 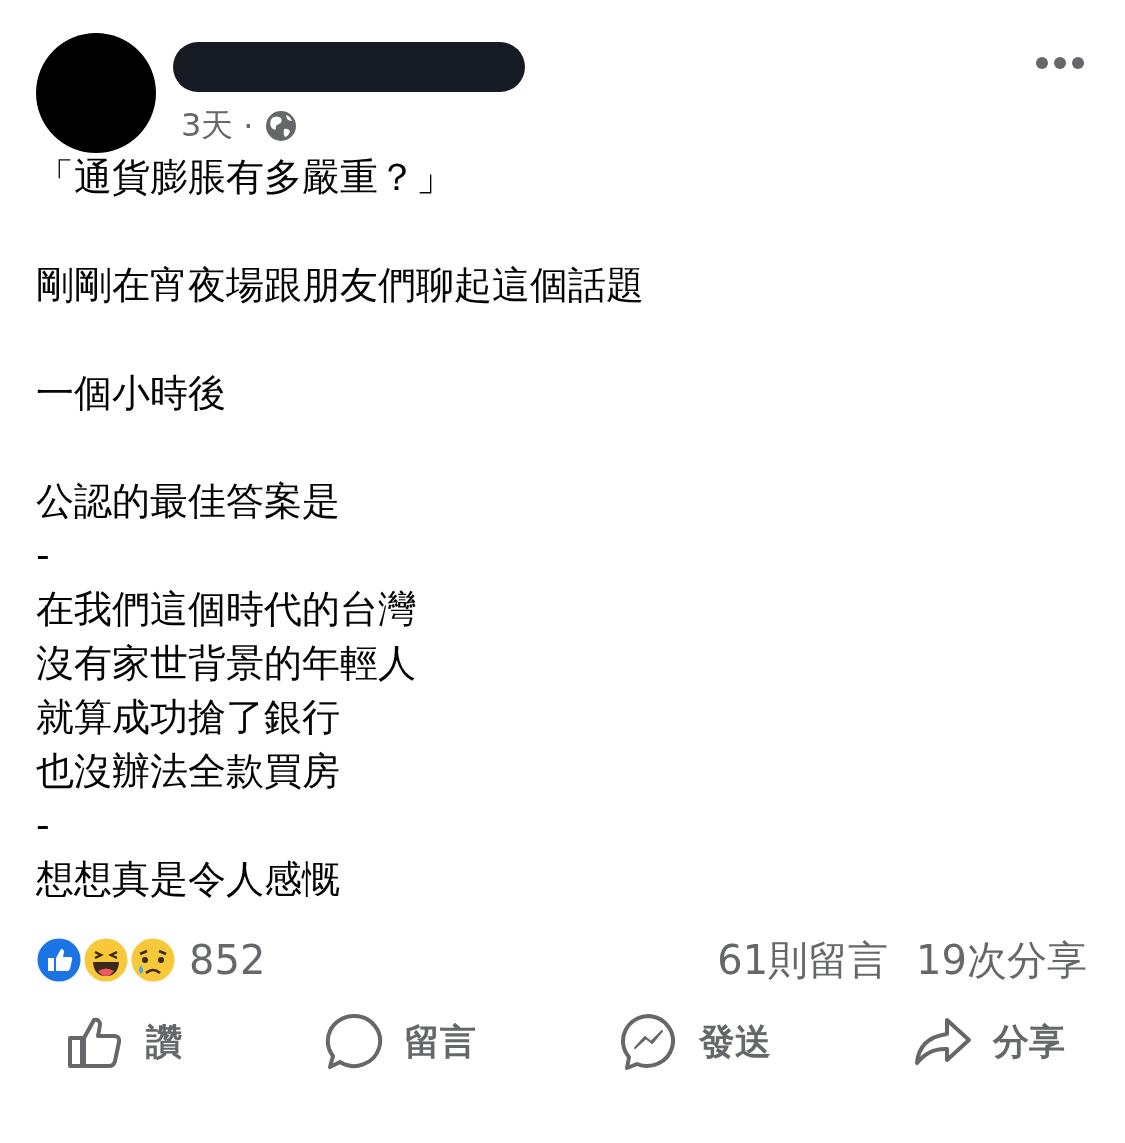 I want to click on comment-button: 留言, so click(x=400, y=1042).